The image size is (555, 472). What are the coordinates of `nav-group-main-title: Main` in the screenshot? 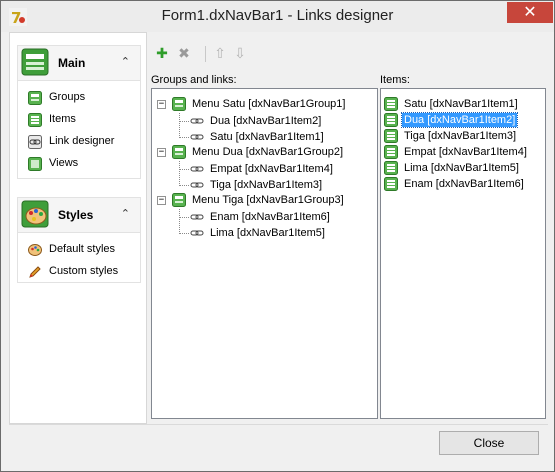 It's located at (72, 63).